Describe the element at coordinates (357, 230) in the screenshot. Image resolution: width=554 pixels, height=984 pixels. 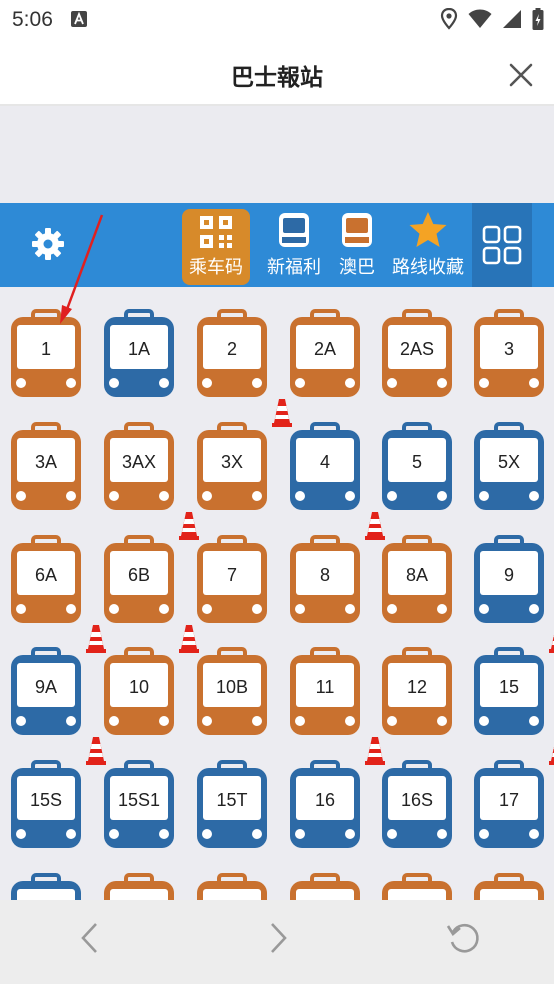
I see `bus-orange-icon` at that location.